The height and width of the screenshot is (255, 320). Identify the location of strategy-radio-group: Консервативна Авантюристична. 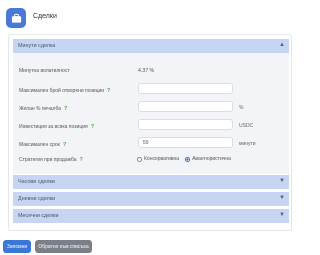
(187, 159).